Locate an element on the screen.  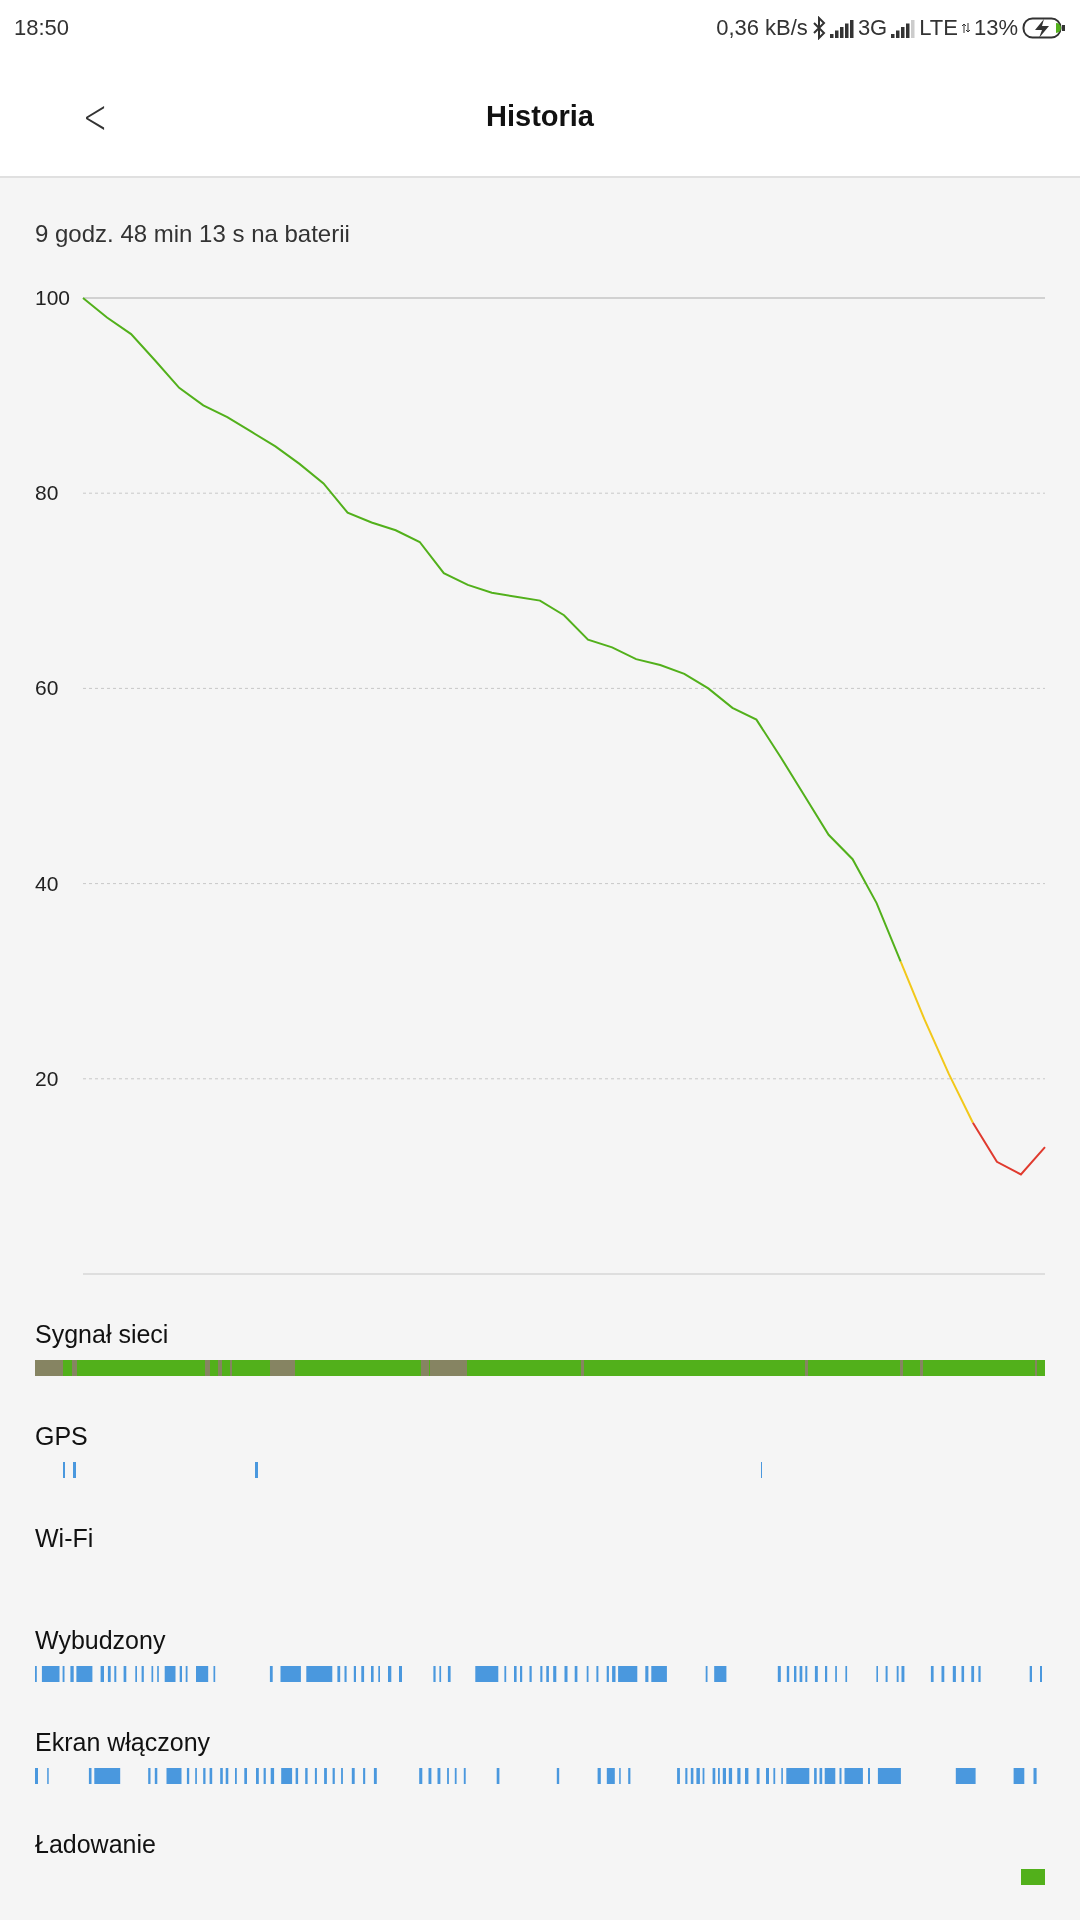
track-label: GPS is located at coordinates (62, 1437).